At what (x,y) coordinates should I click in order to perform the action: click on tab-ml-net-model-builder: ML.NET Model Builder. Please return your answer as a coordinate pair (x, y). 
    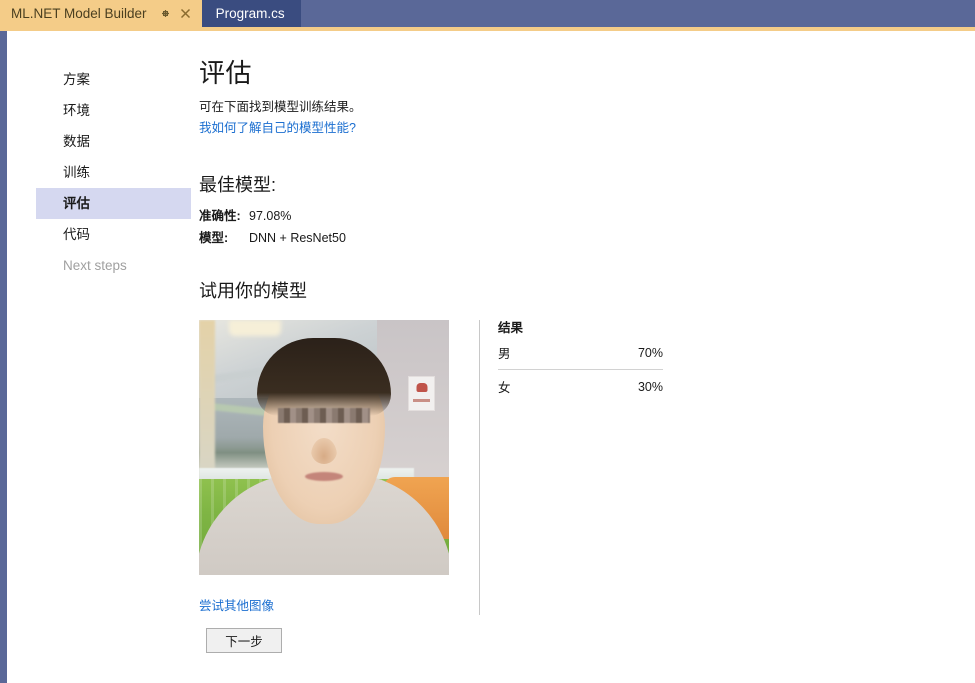
    Looking at the image, I should click on (101, 13).